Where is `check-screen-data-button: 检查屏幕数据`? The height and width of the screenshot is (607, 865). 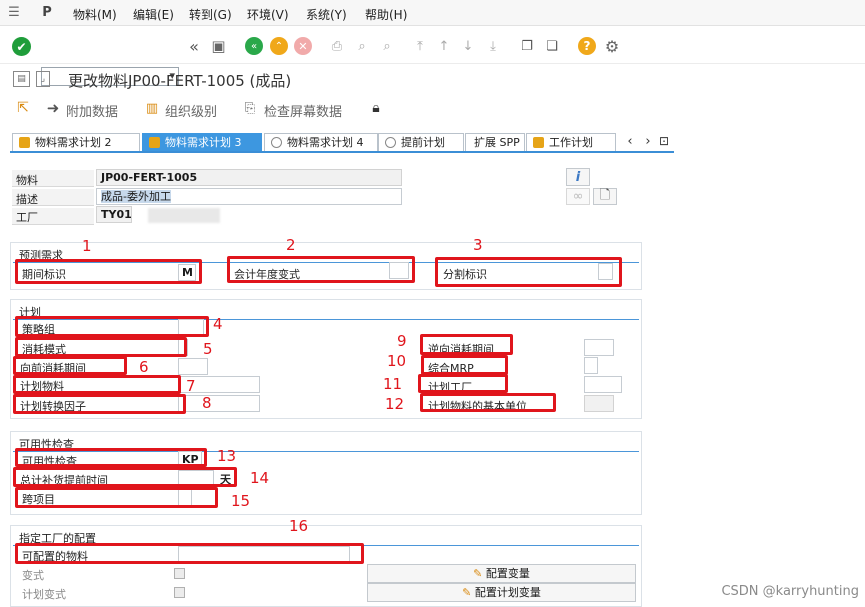
check-screen-data-button: 检查屏幕数据 is located at coordinates (303, 110).